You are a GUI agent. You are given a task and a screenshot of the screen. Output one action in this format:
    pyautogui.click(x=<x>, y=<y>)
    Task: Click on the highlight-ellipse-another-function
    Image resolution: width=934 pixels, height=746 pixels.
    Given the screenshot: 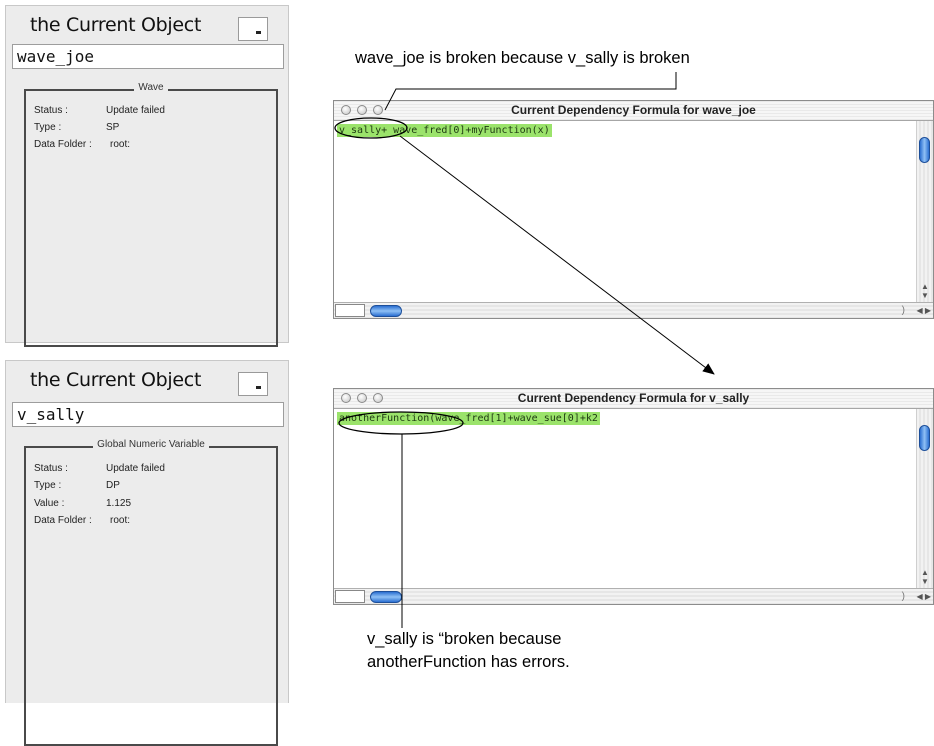 What is the action you would take?
    pyautogui.click(x=401, y=423)
    